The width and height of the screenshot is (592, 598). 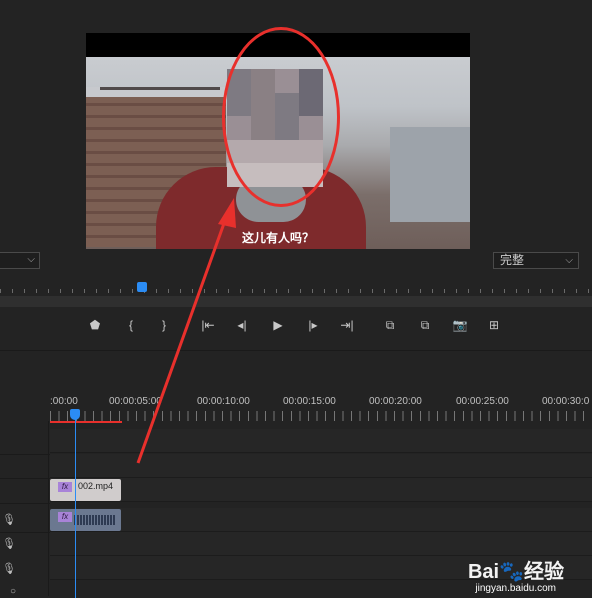 What do you see at coordinates (223, 401) in the screenshot?
I see `timecode-label: 00:00:10:00` at bounding box center [223, 401].